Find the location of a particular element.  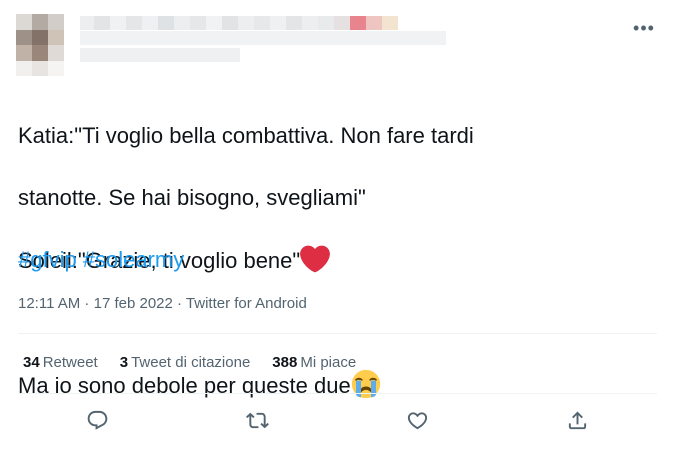

action-bar is located at coordinates (337, 420).